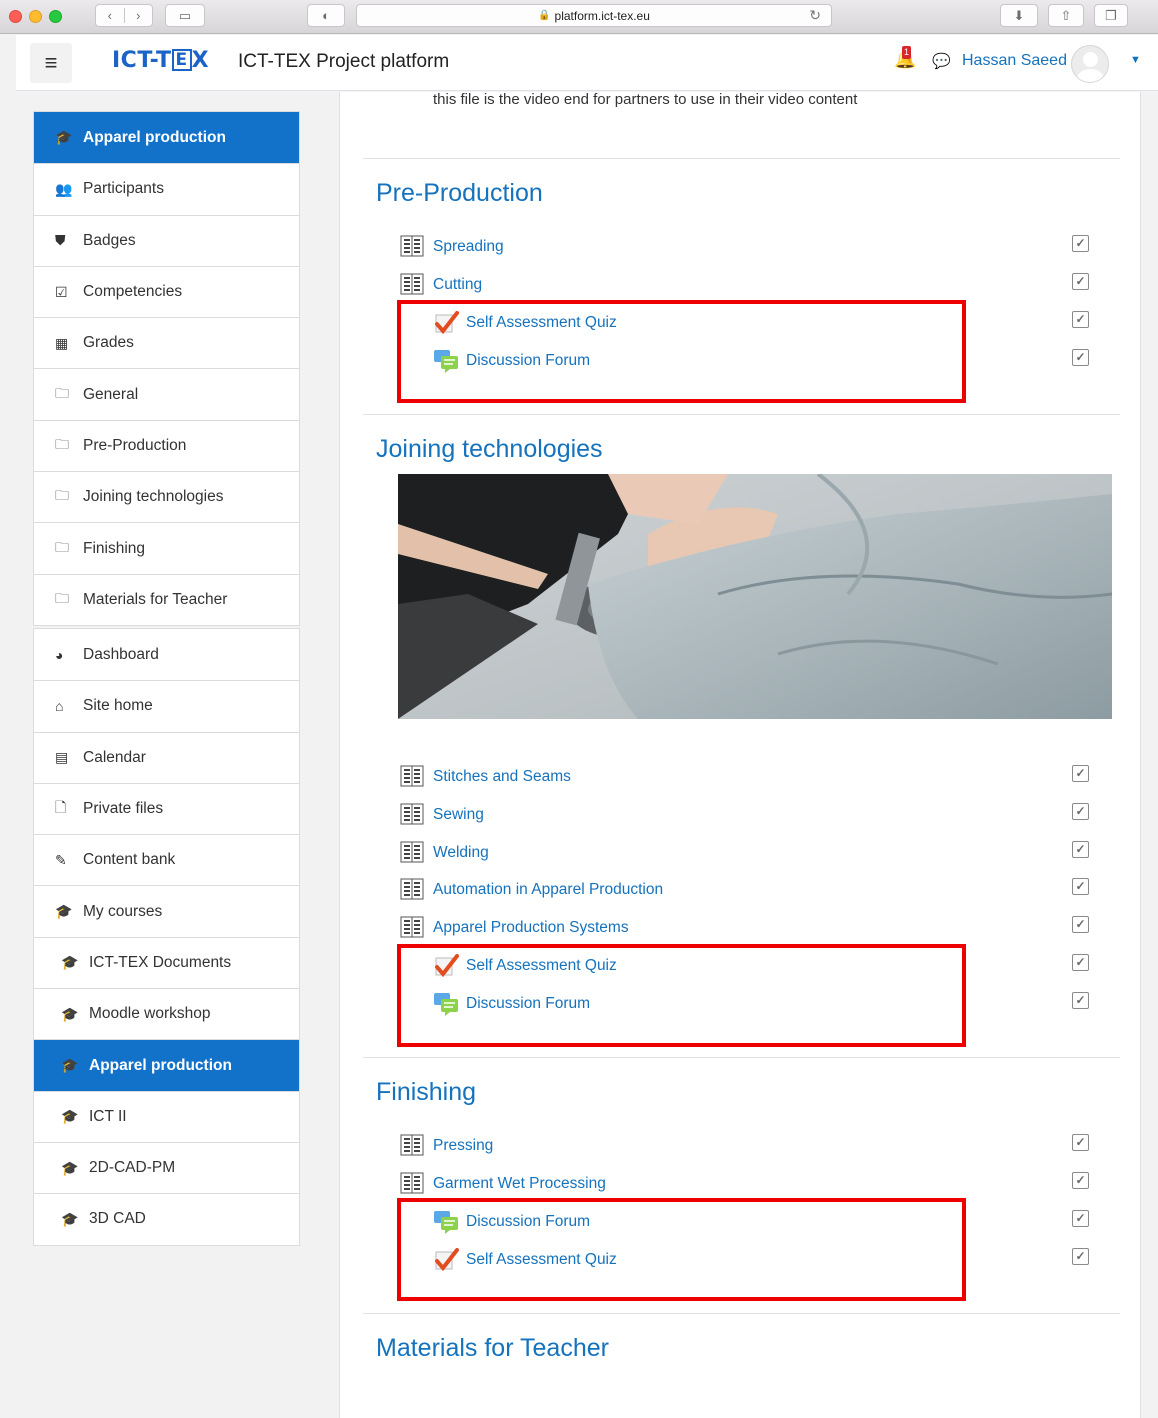 This screenshot has width=1158, height=1418. What do you see at coordinates (166, 757) in the screenshot?
I see `sidebar-item-calendar: ▤ Calendar` at bounding box center [166, 757].